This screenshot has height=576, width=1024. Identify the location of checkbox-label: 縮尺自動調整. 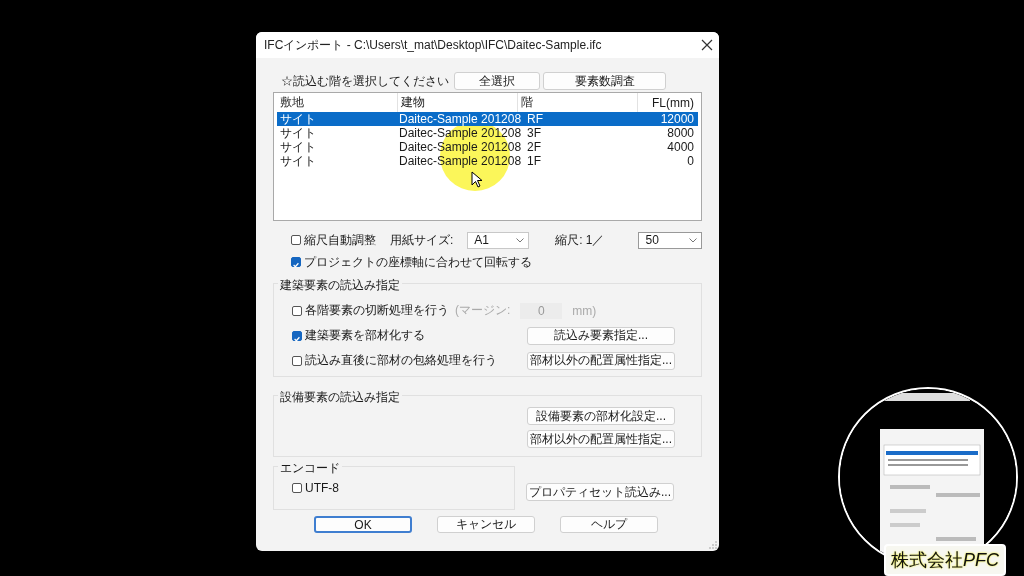
(340, 240).